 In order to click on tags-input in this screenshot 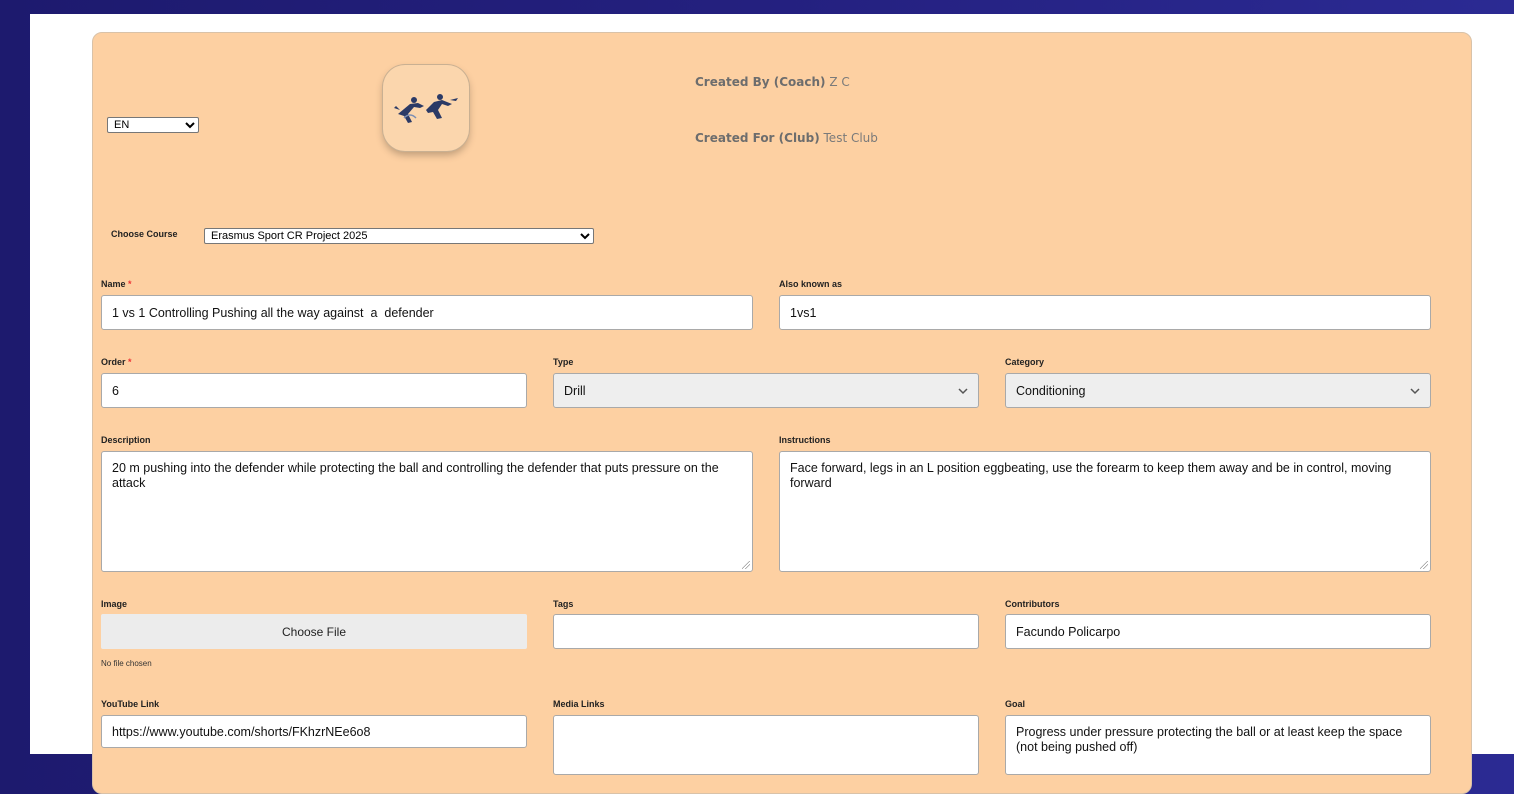, I will do `click(766, 631)`.